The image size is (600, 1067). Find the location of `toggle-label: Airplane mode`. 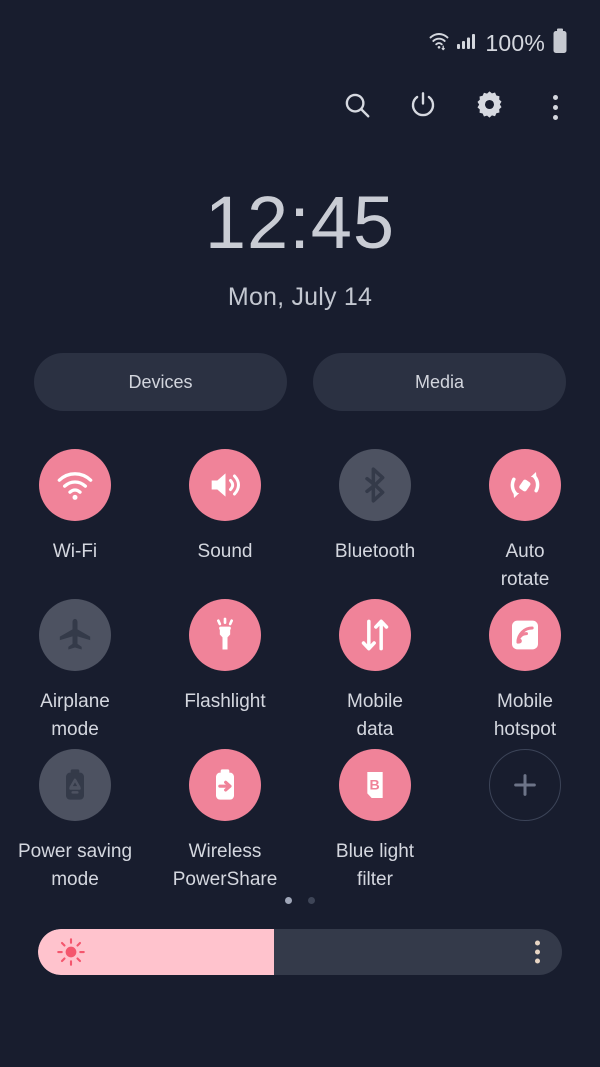

toggle-label: Airplane mode is located at coordinates (75, 715).